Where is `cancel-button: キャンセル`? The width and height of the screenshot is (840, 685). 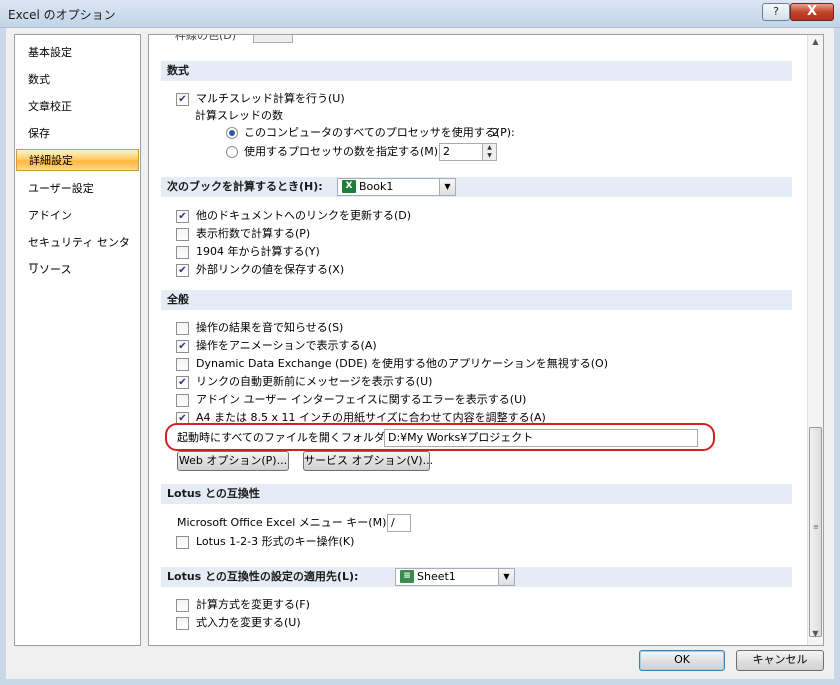 cancel-button: キャンセル is located at coordinates (780, 660).